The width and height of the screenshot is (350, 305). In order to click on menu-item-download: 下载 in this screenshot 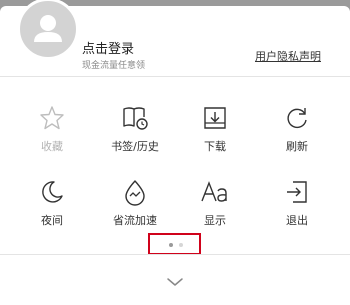, I will do `click(215, 134)`.